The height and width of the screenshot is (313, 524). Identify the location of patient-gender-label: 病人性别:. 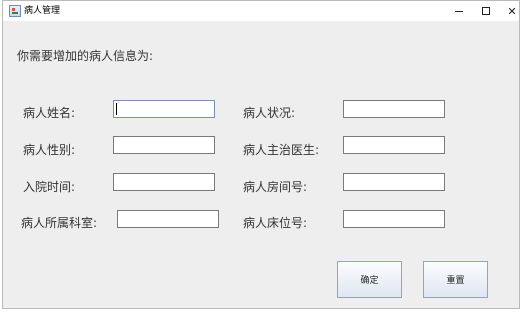
(49, 150).